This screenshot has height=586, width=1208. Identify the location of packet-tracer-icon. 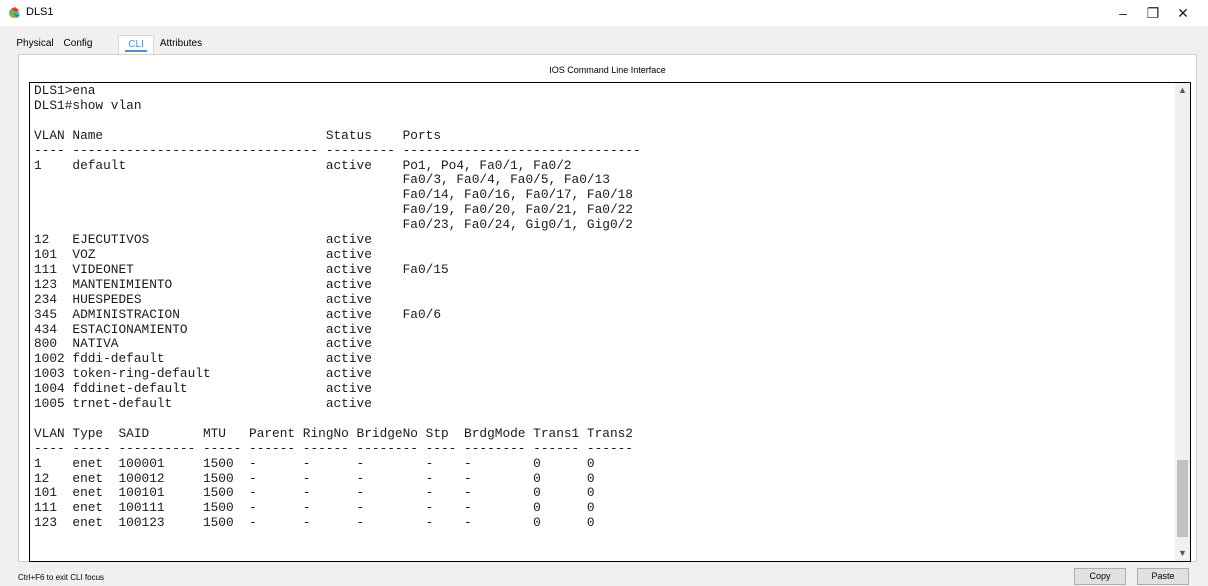
(15, 13).